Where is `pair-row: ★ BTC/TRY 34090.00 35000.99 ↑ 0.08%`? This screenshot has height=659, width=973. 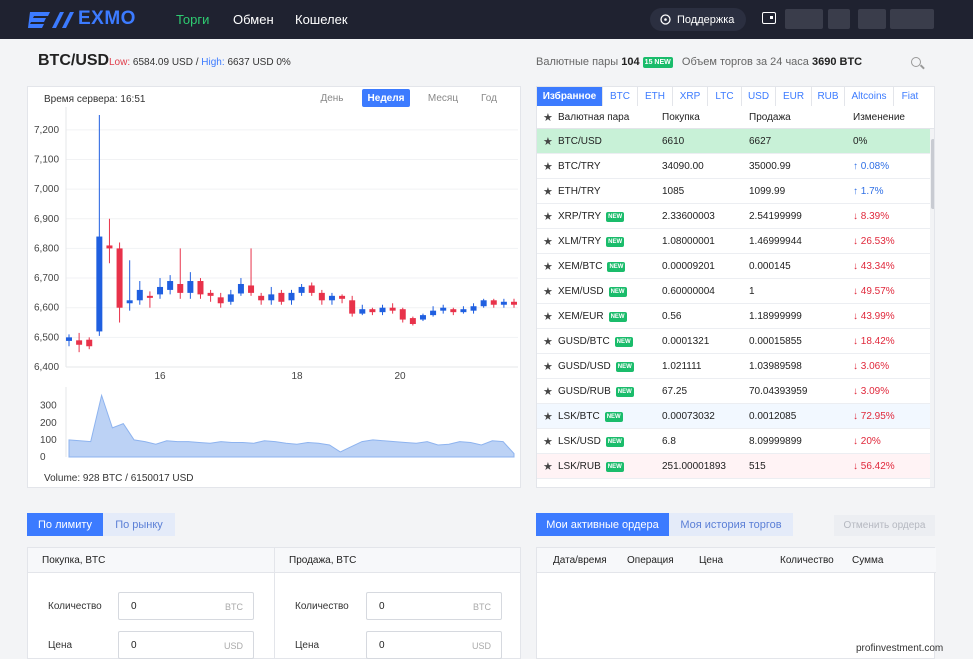
pair-row: ★ BTC/TRY 34090.00 35000.99 ↑ 0.08% is located at coordinates (733, 166).